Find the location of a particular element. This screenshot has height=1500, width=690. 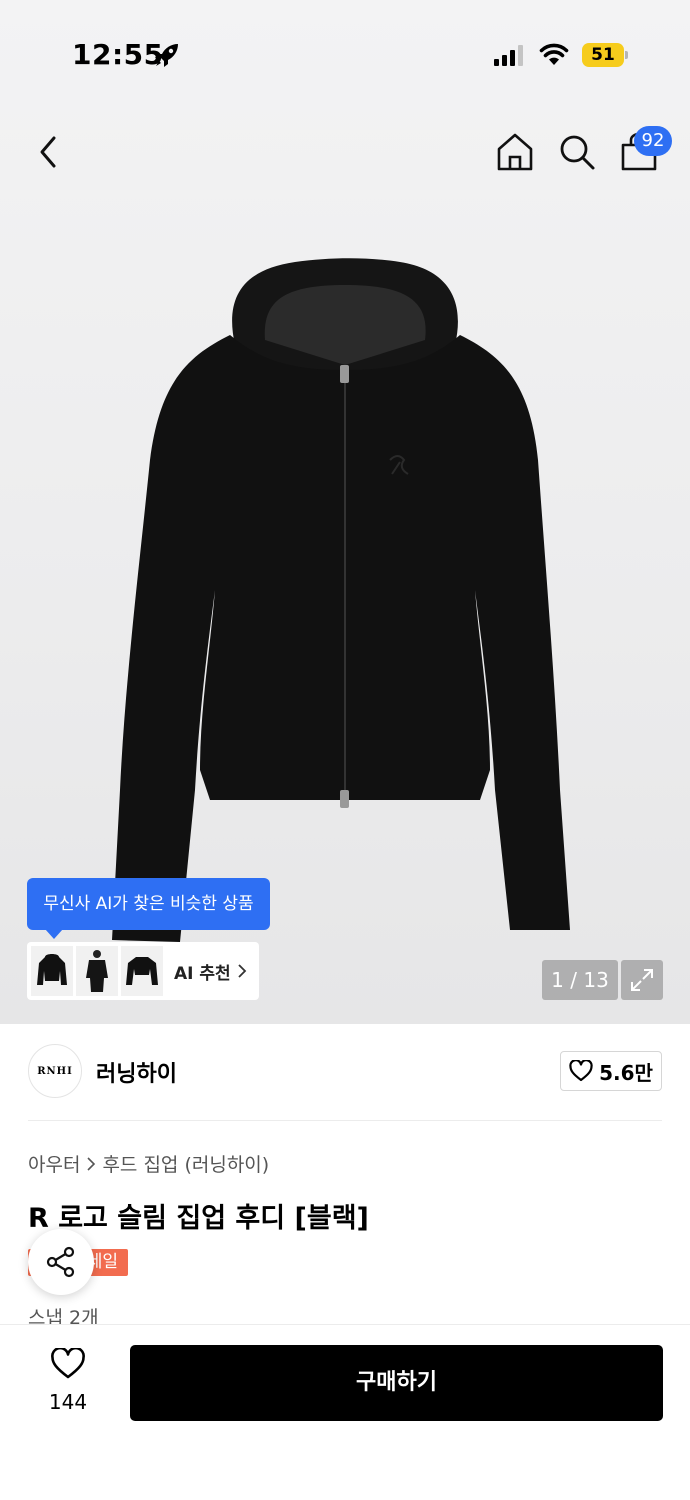

breadcrumb: 아우터 후드 집업 (러닝하이) is located at coordinates (148, 1163).